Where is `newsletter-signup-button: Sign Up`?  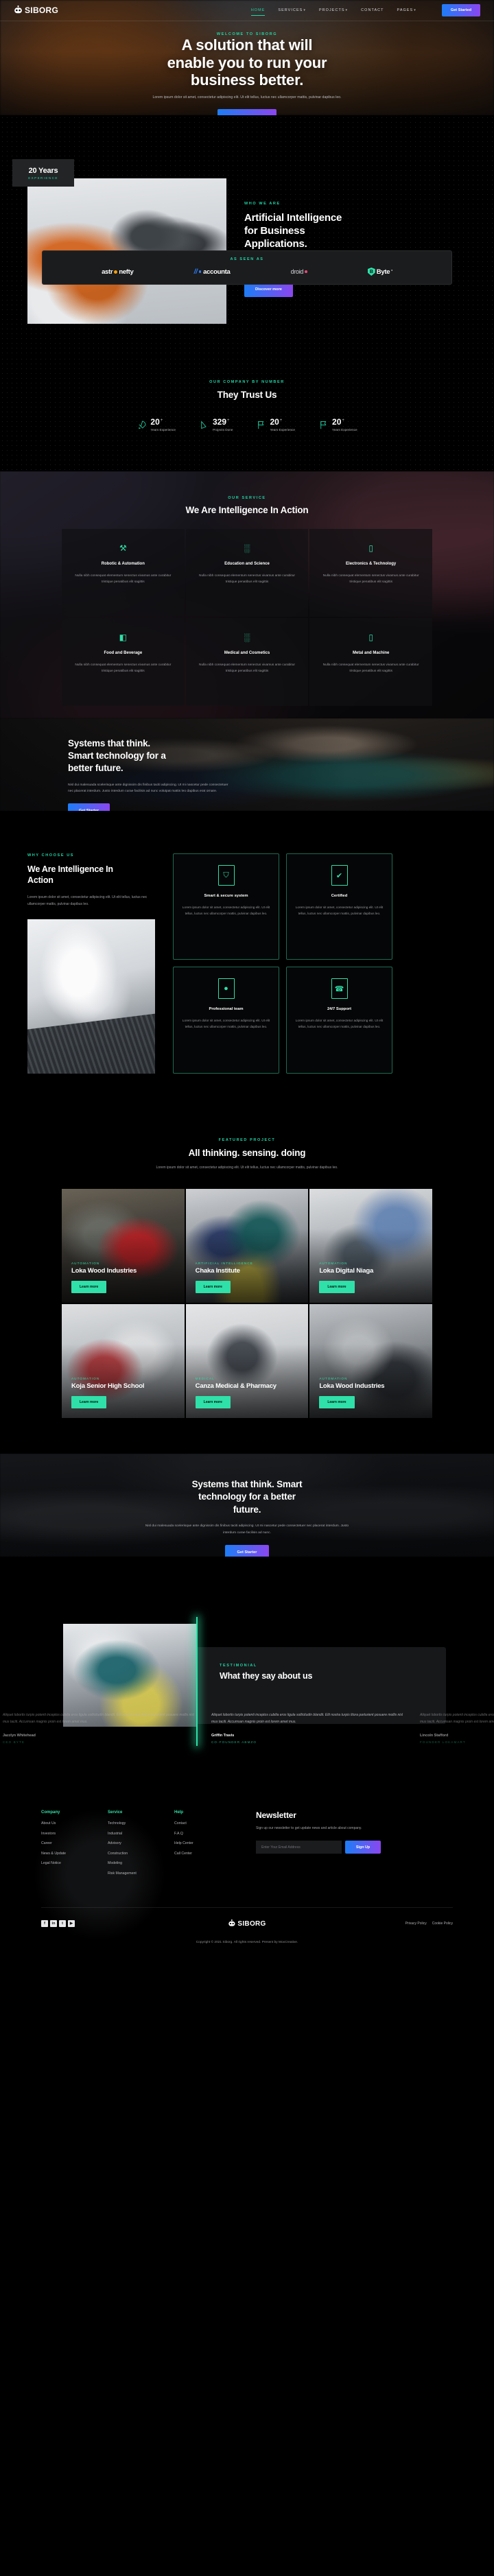 newsletter-signup-button: Sign Up is located at coordinates (363, 1847).